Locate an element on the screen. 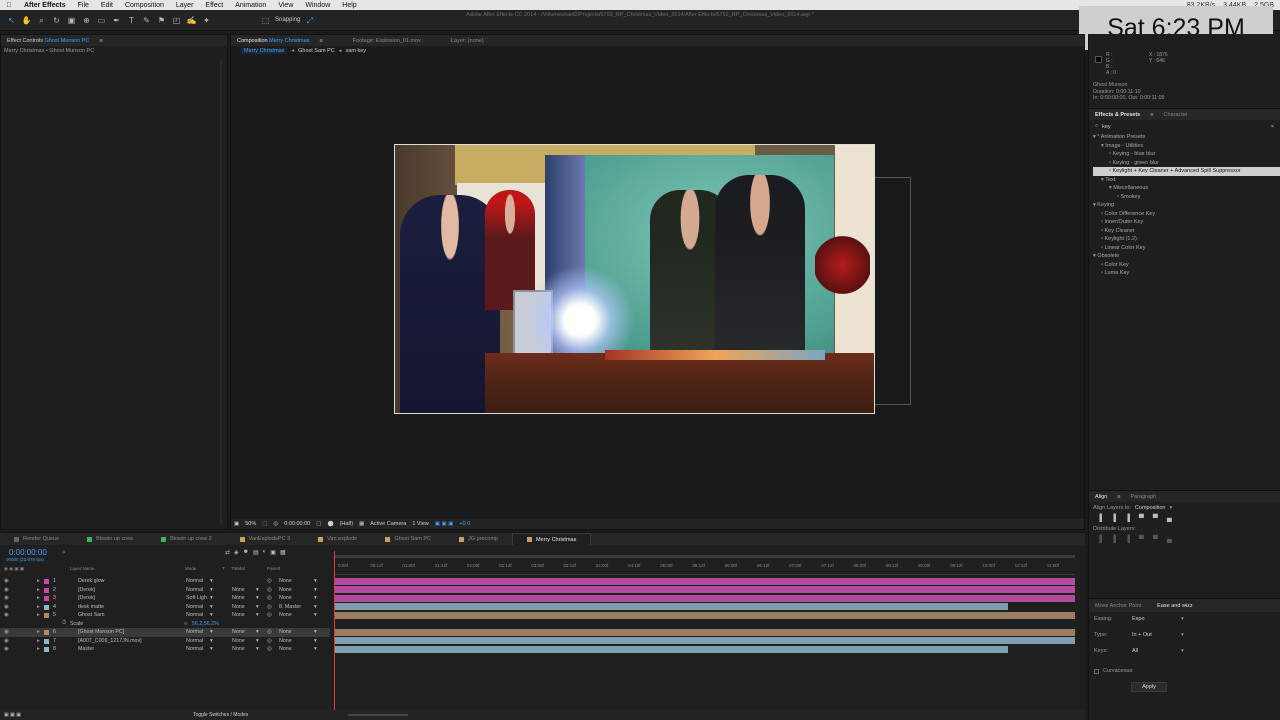  color-icon: ⬤ is located at coordinates (330, 524).